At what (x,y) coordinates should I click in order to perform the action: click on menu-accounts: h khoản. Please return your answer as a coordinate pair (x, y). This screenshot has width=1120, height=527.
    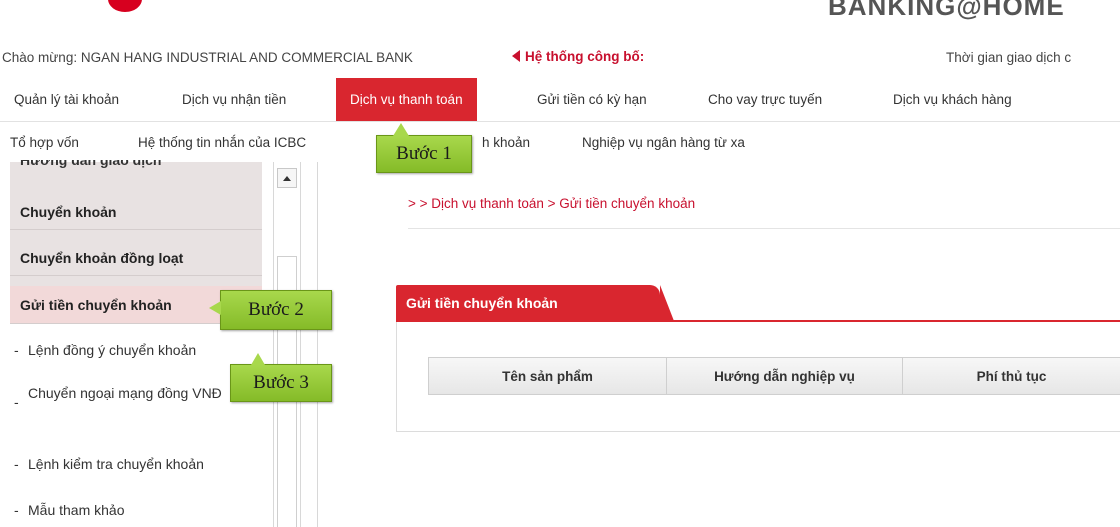
    Looking at the image, I should click on (506, 142).